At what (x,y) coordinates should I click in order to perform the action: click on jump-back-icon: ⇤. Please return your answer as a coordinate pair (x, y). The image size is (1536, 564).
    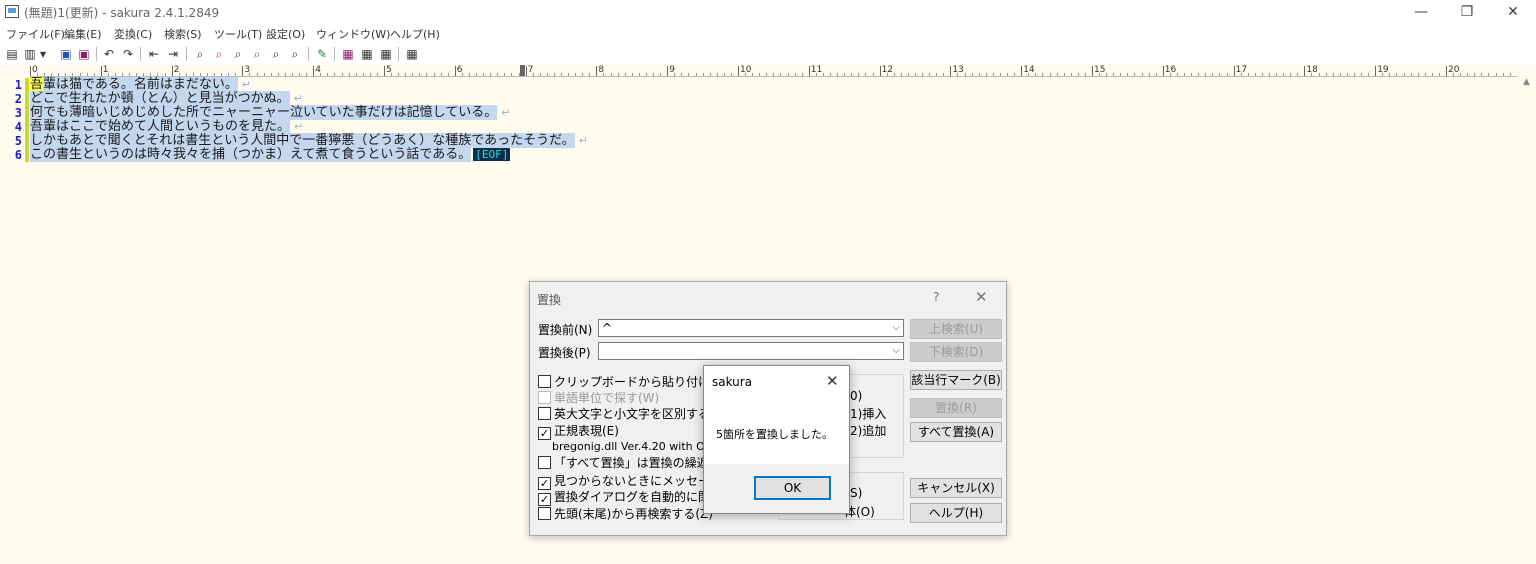
    Looking at the image, I should click on (154, 54).